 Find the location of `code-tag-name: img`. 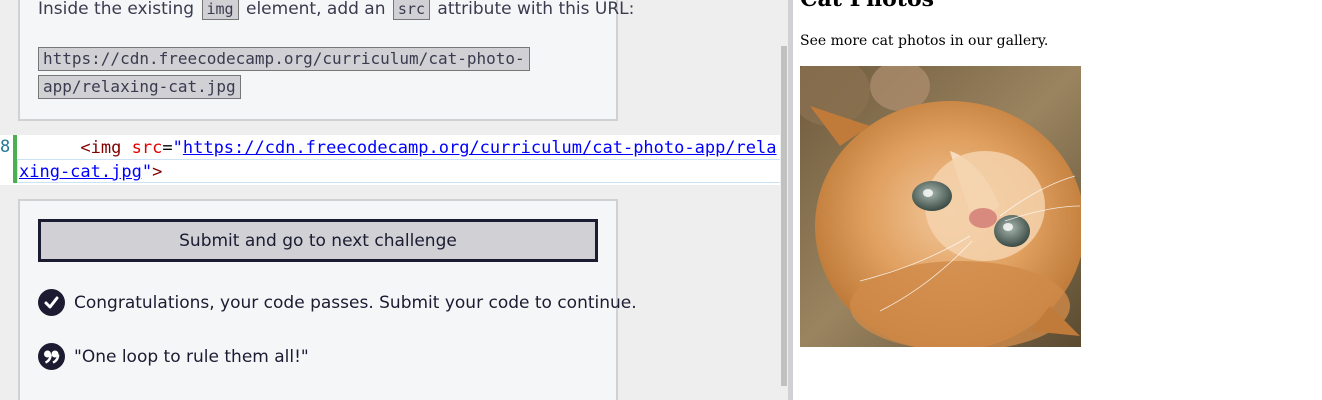

code-tag-name: img is located at coordinates (106, 148).